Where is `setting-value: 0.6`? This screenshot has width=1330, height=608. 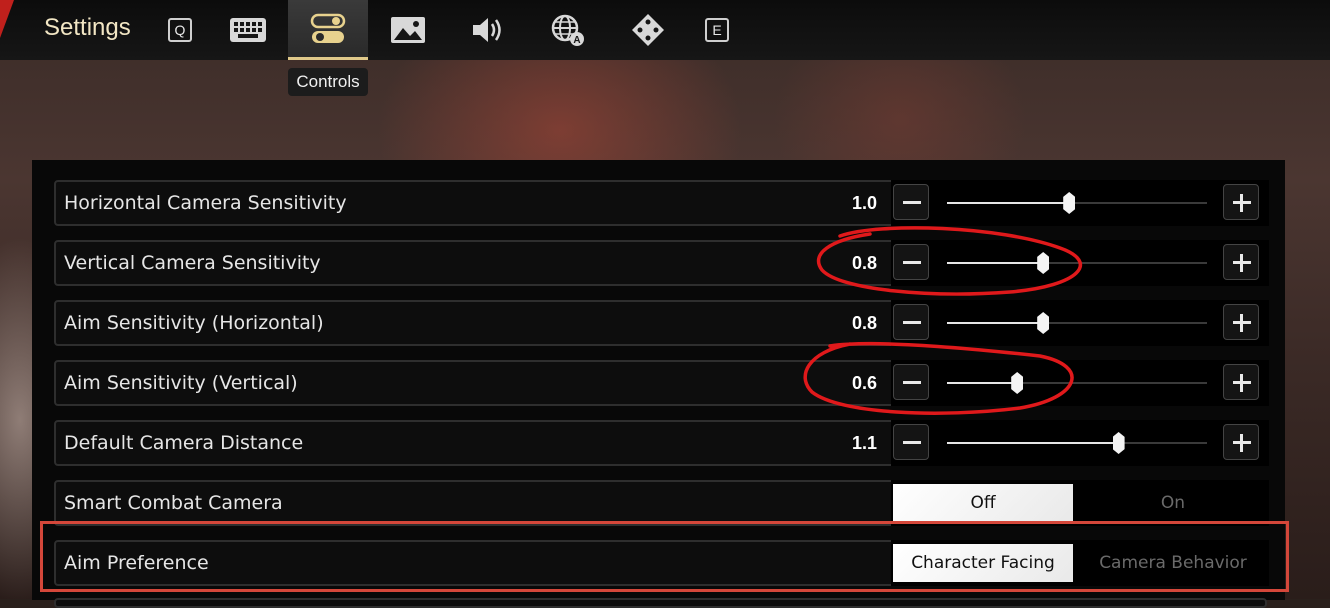 setting-value: 0.6 is located at coordinates (864, 383).